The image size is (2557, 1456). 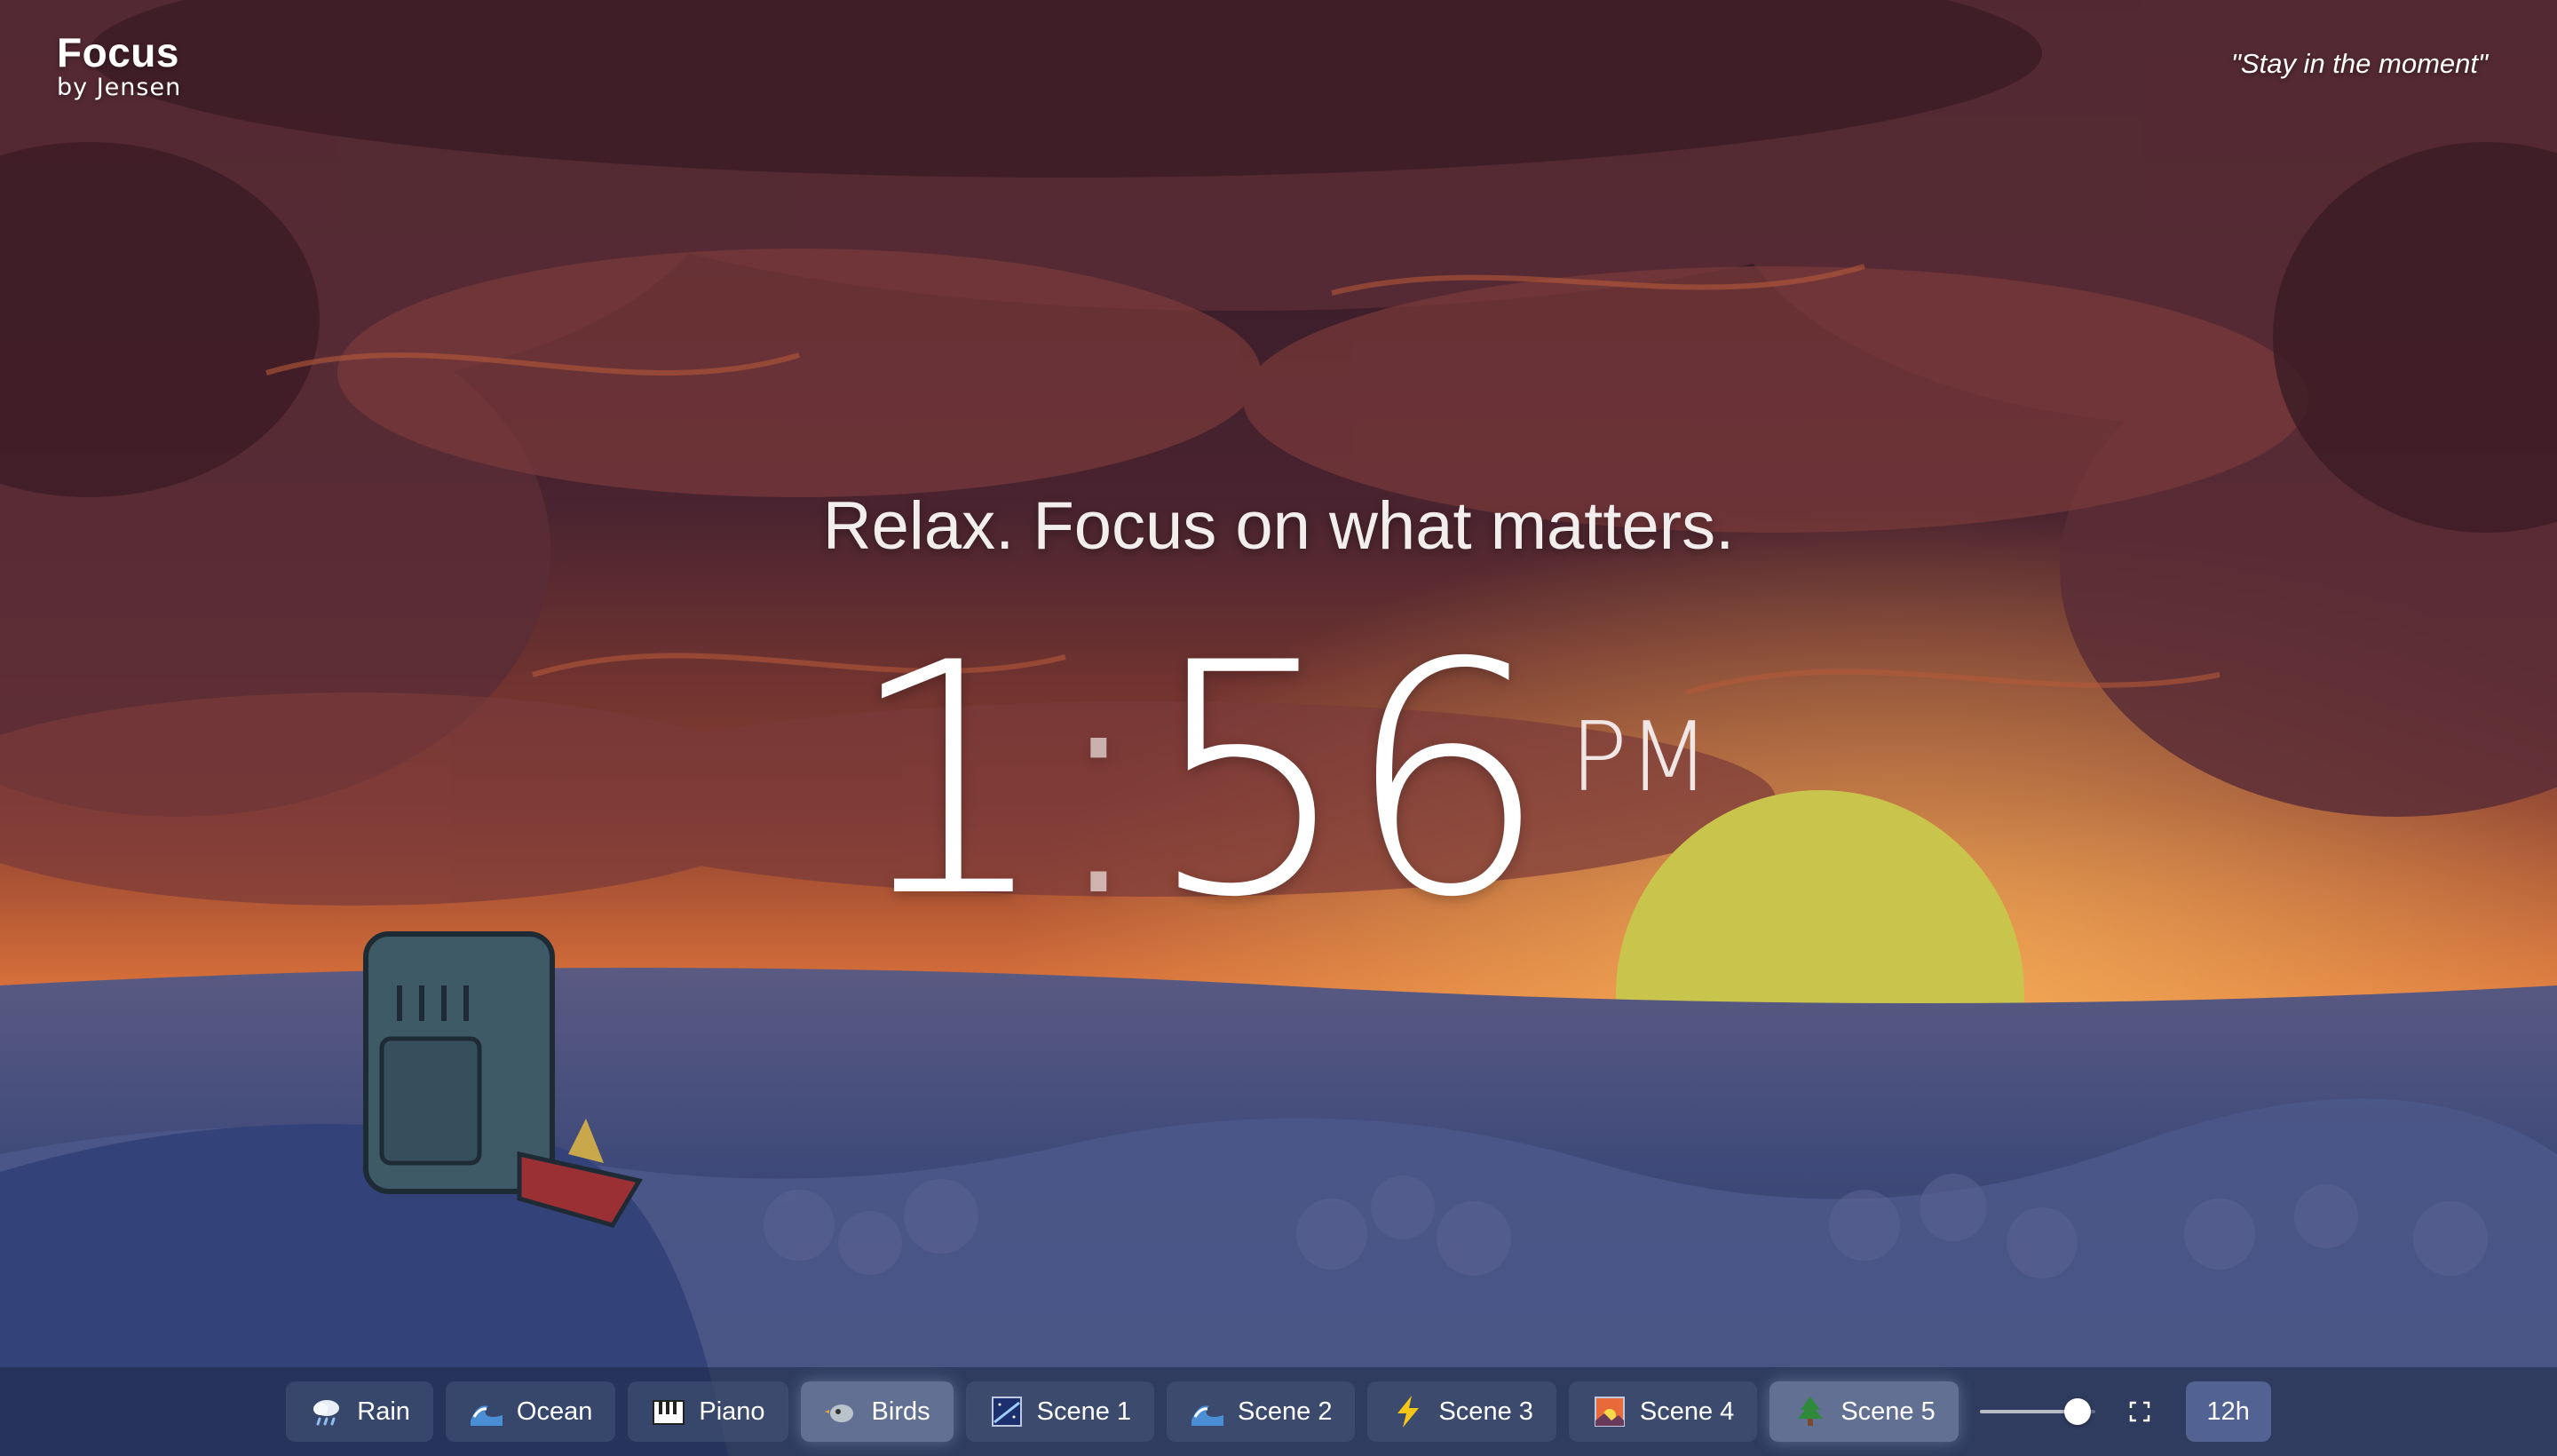 I want to click on clock-time: 1:56, so click(x=1197, y=781).